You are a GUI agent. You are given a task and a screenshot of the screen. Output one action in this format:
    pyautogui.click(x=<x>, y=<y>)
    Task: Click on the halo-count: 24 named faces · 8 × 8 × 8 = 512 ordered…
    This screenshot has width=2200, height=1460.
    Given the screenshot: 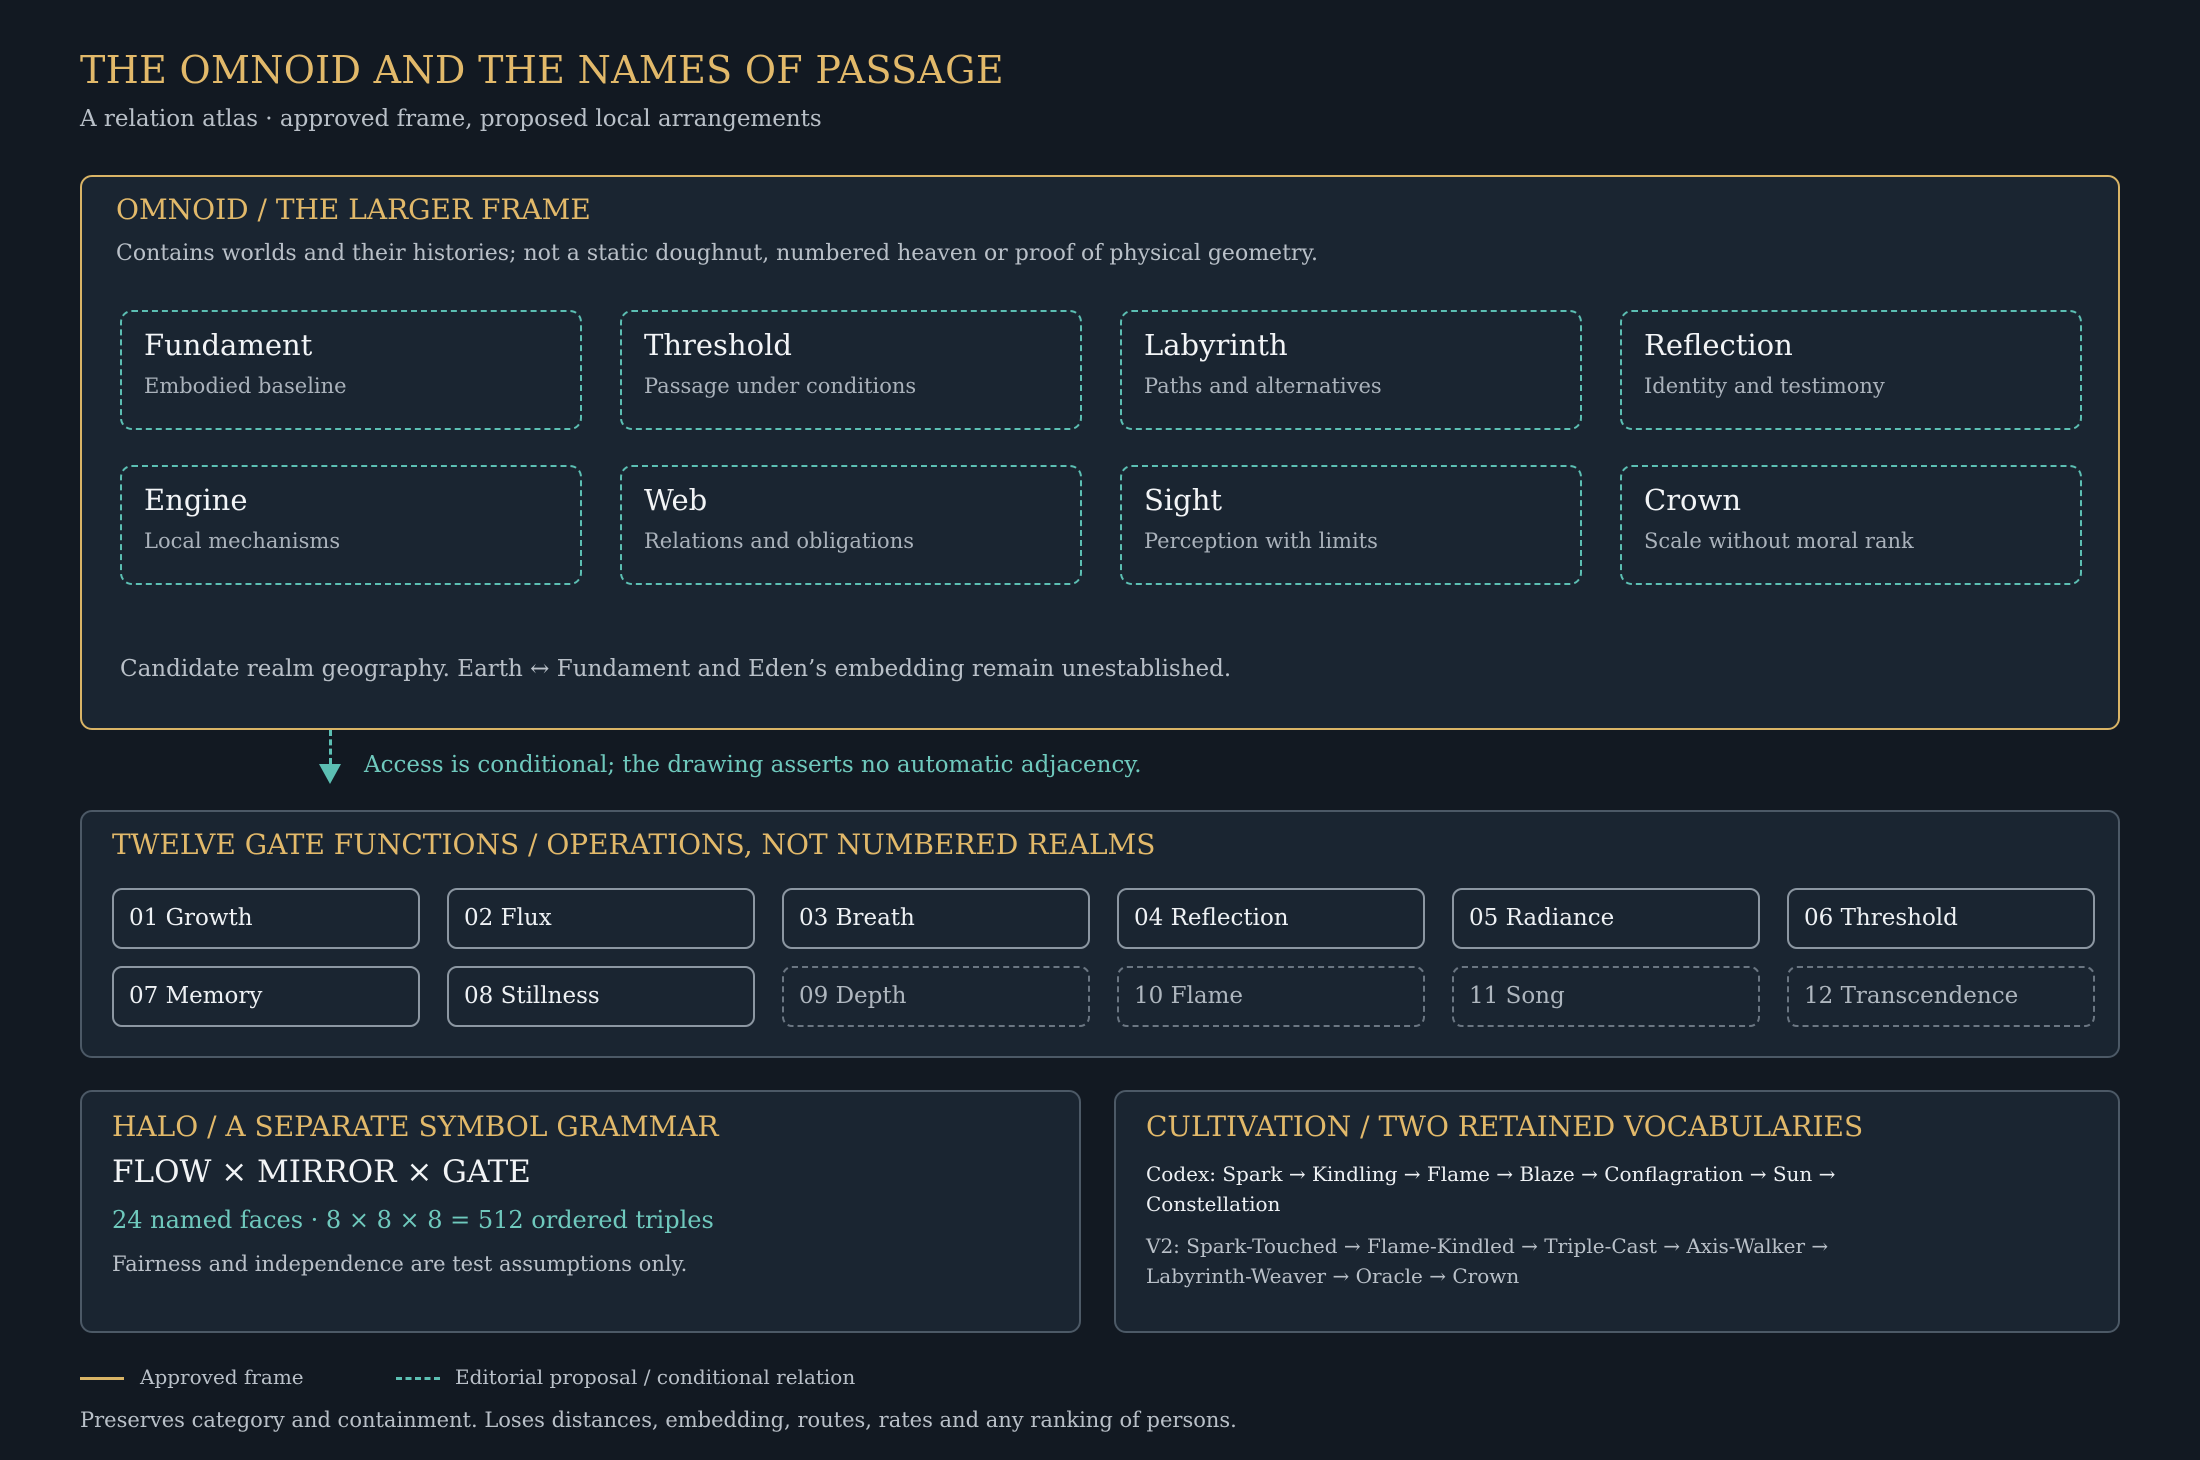 What is the action you would take?
    pyautogui.click(x=413, y=1220)
    